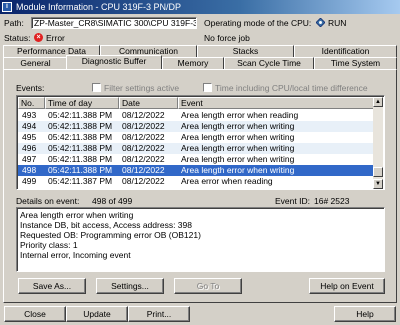  What do you see at coordinates (114, 23) in the screenshot?
I see `path-field: ZP-Master_CR8\SIMATIC 300\CPU 319F-3` at bounding box center [114, 23].